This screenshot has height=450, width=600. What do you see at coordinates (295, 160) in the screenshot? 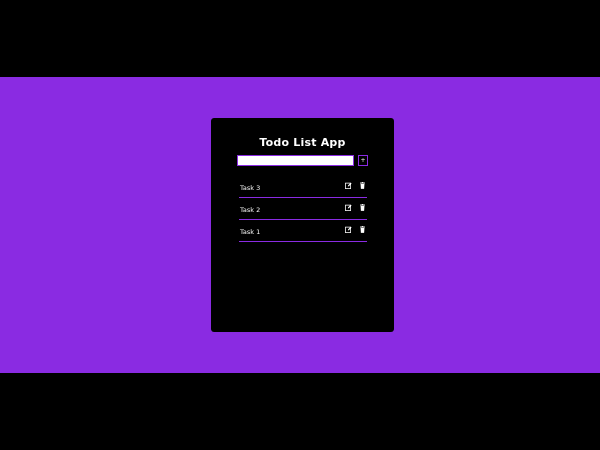
I see `task-input` at bounding box center [295, 160].